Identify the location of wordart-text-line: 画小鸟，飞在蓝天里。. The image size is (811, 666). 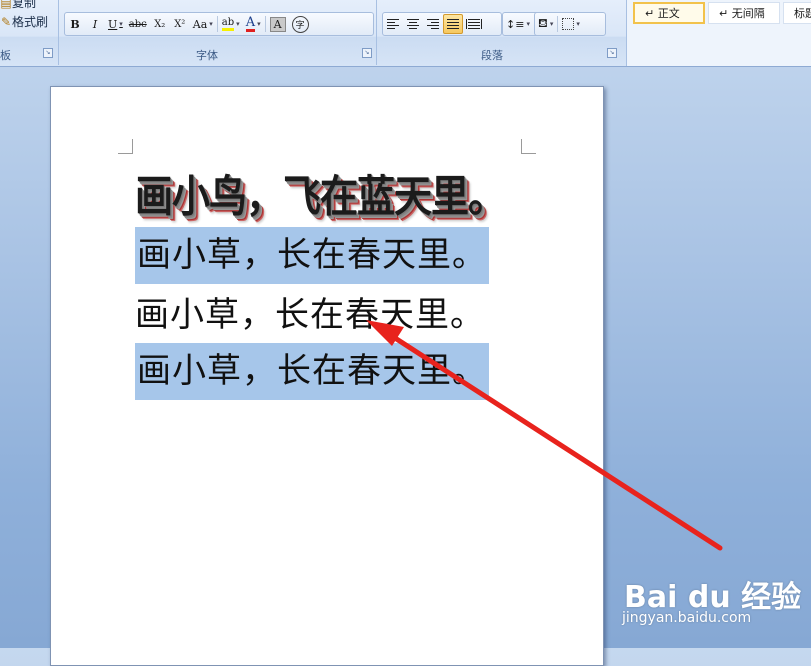
(320, 192).